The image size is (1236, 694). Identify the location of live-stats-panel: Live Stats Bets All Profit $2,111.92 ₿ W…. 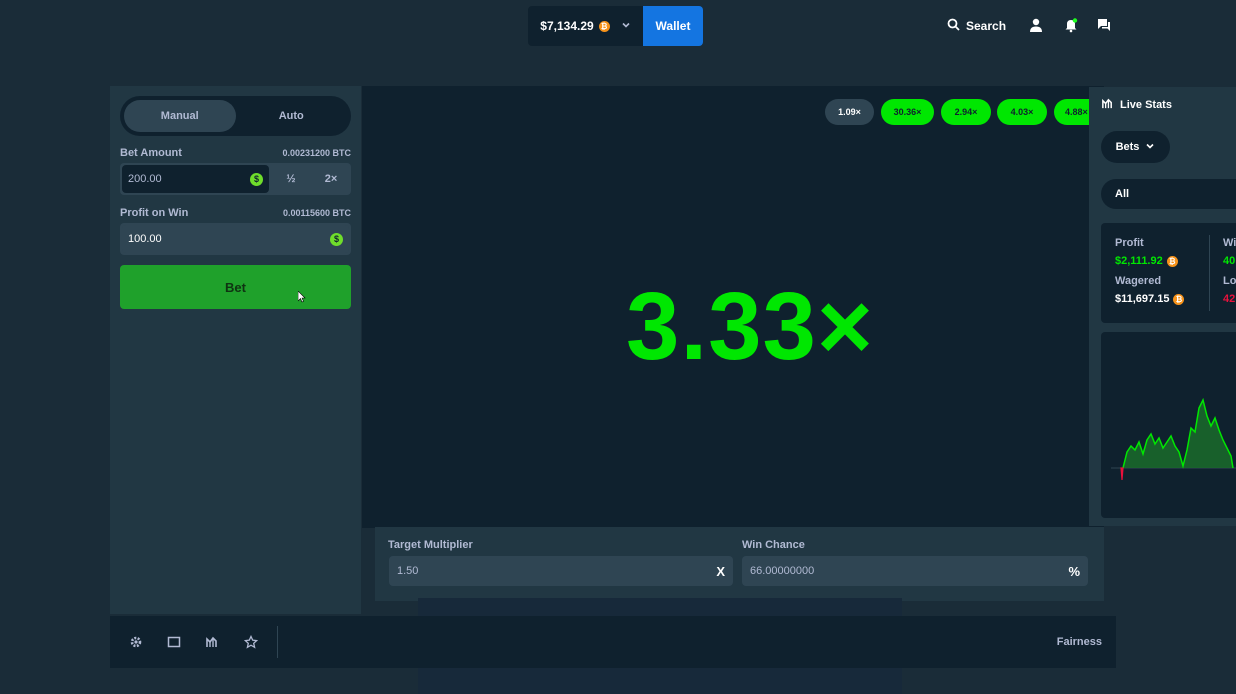
(1162, 306).